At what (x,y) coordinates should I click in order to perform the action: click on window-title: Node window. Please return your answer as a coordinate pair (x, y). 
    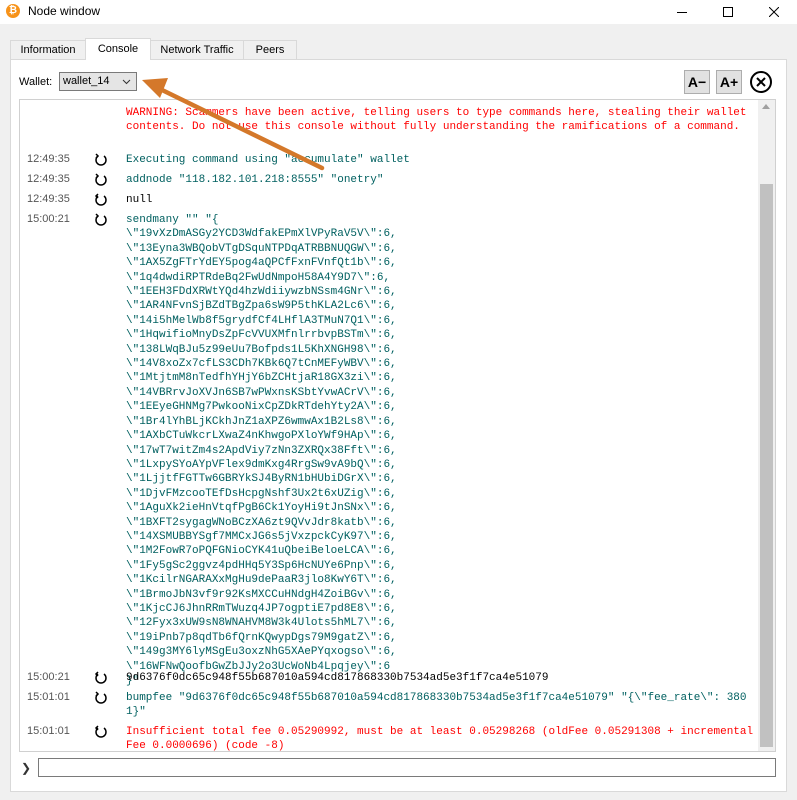
    Looking at the image, I should click on (64, 11).